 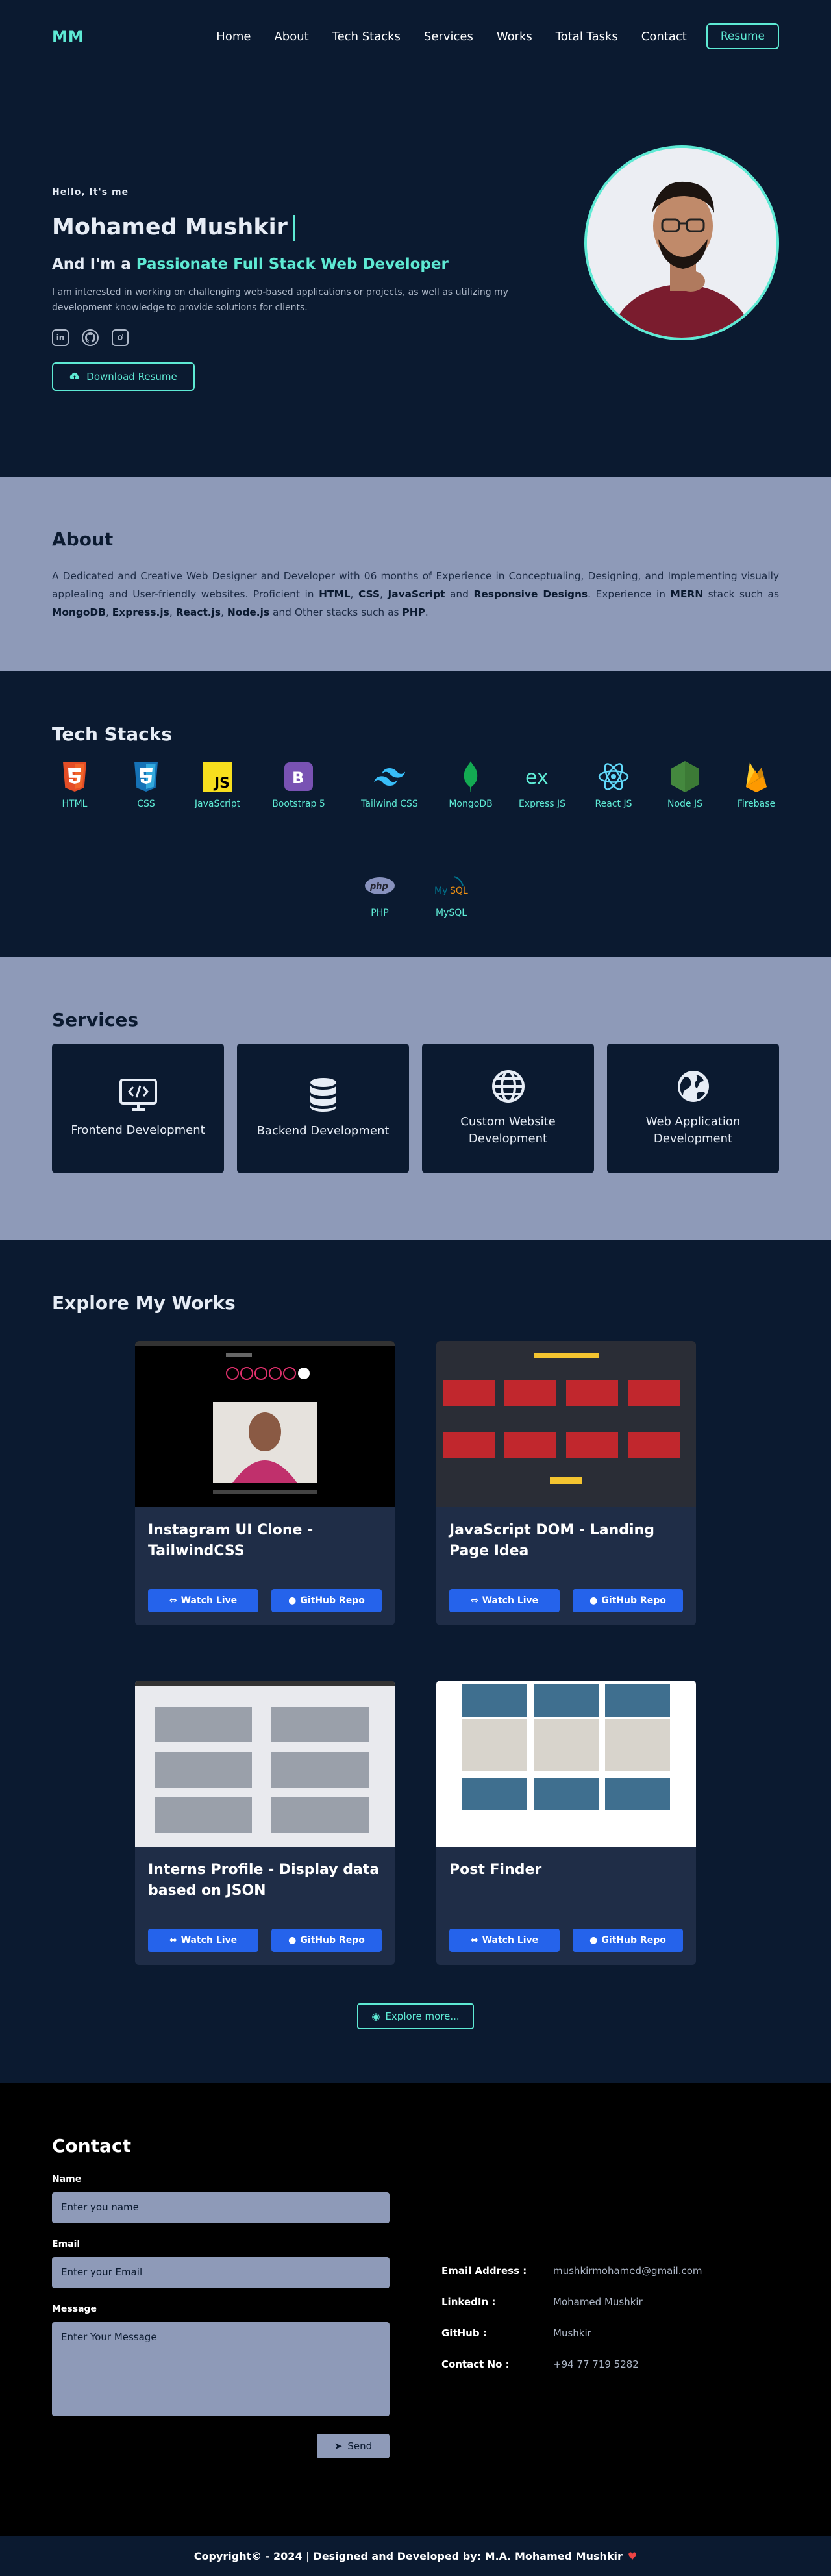 I want to click on eye-icon: ◉, so click(x=375, y=2016).